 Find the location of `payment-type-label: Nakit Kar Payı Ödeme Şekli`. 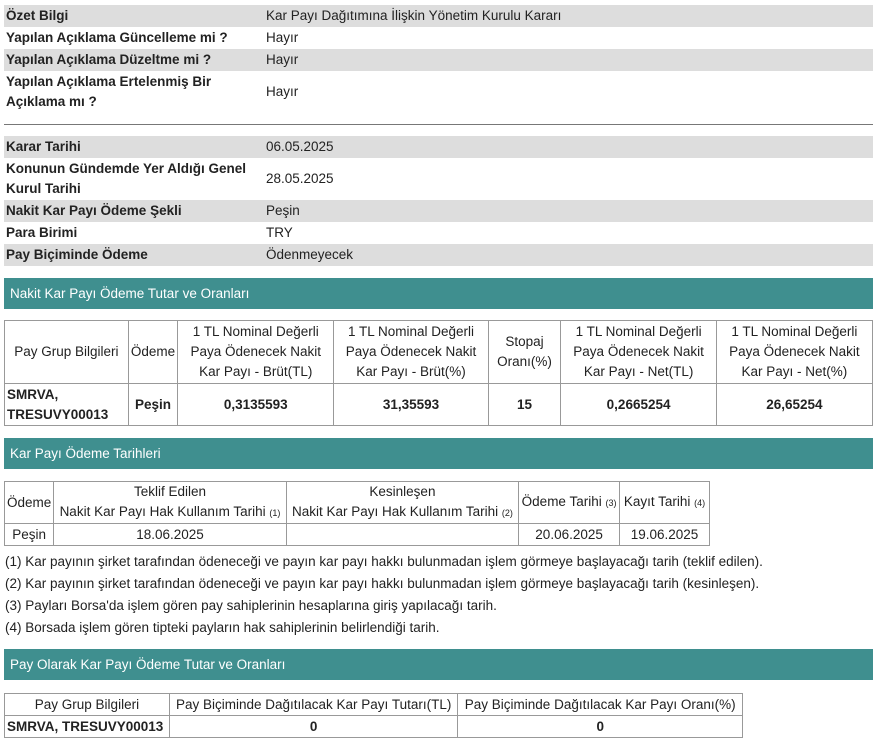

payment-type-label: Nakit Kar Payı Ödeme Şekli is located at coordinates (94, 210).